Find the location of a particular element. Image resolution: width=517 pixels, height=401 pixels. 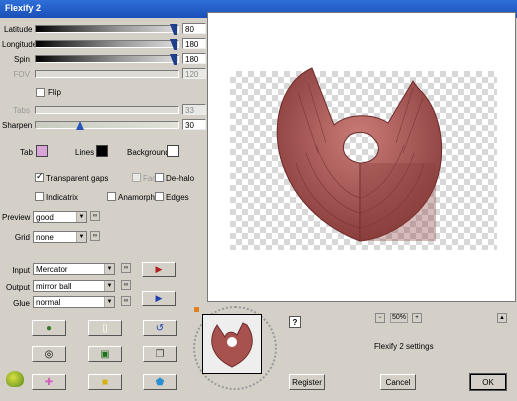

register-button: Register is located at coordinates (307, 382).